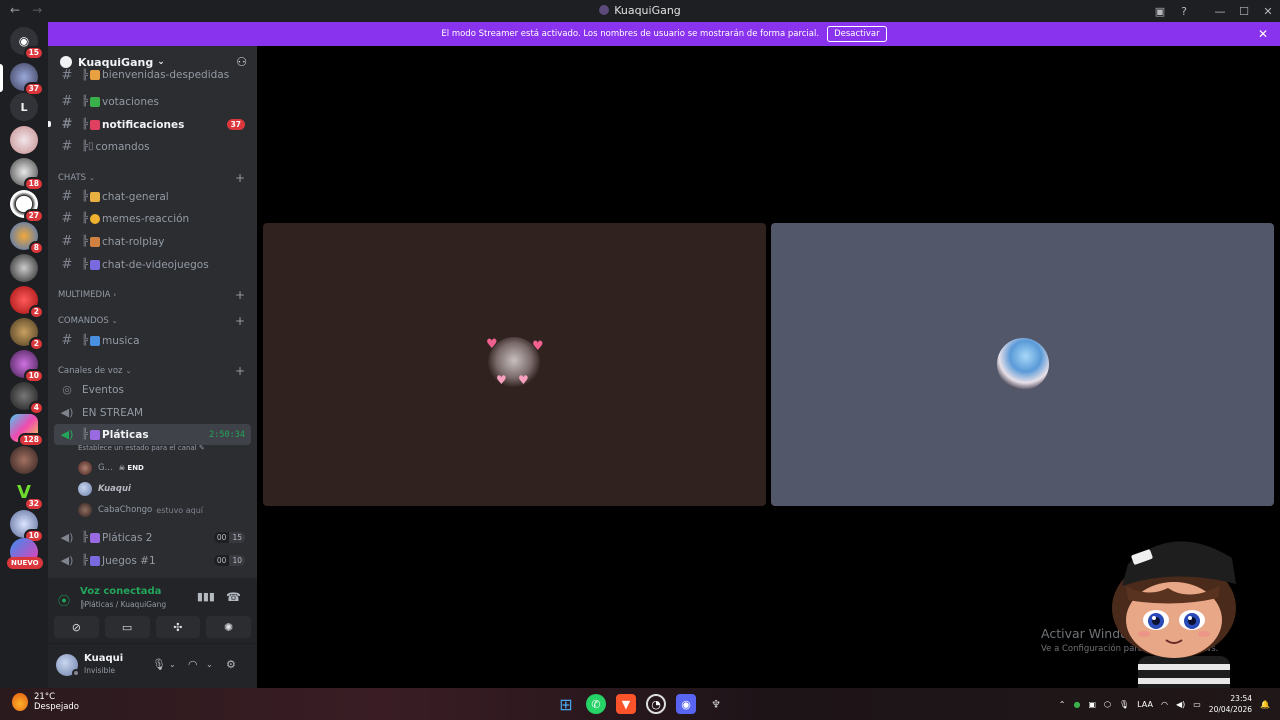 The height and width of the screenshot is (720, 1280). I want to click on channel-eventos: ◎ Eventos, so click(152, 389).